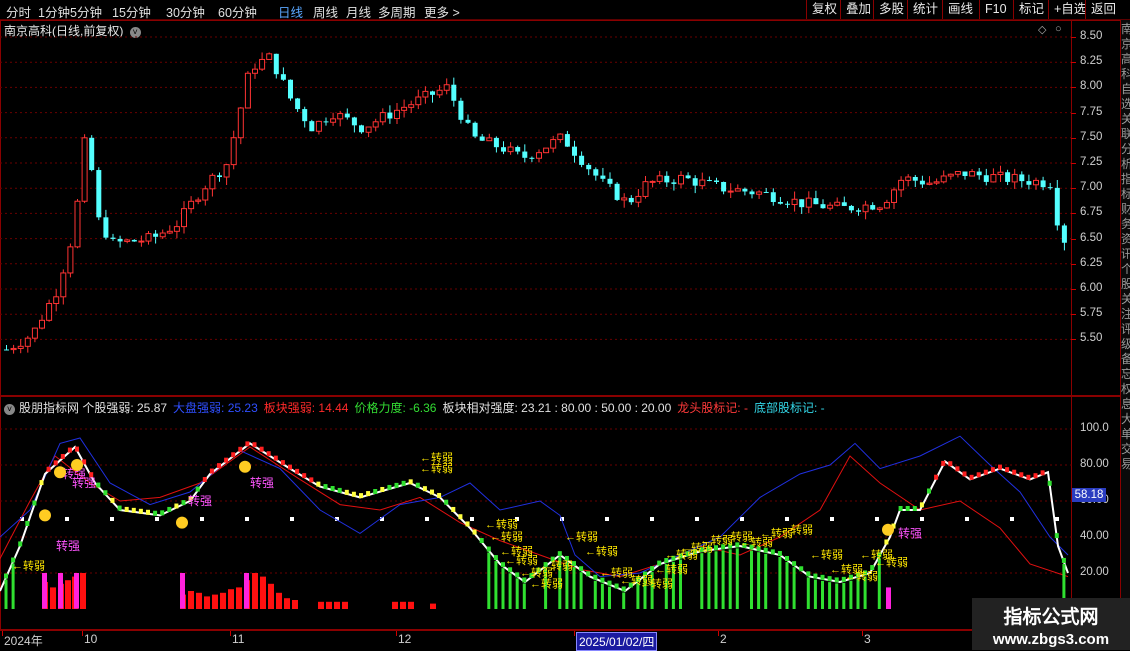  Describe the element at coordinates (858, 9) in the screenshot. I see `toolbar-button-1: 叠加` at that location.